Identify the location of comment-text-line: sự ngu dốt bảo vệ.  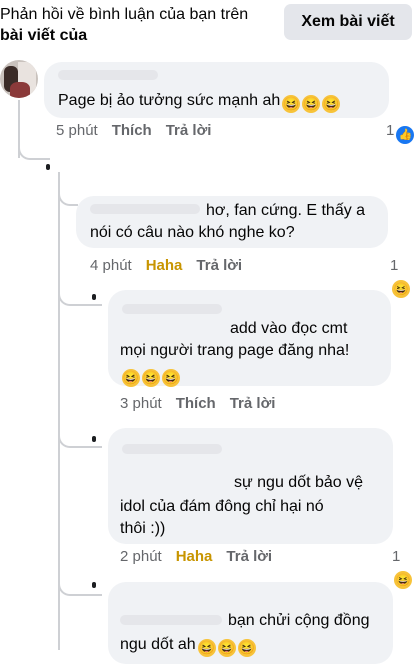
(299, 482).